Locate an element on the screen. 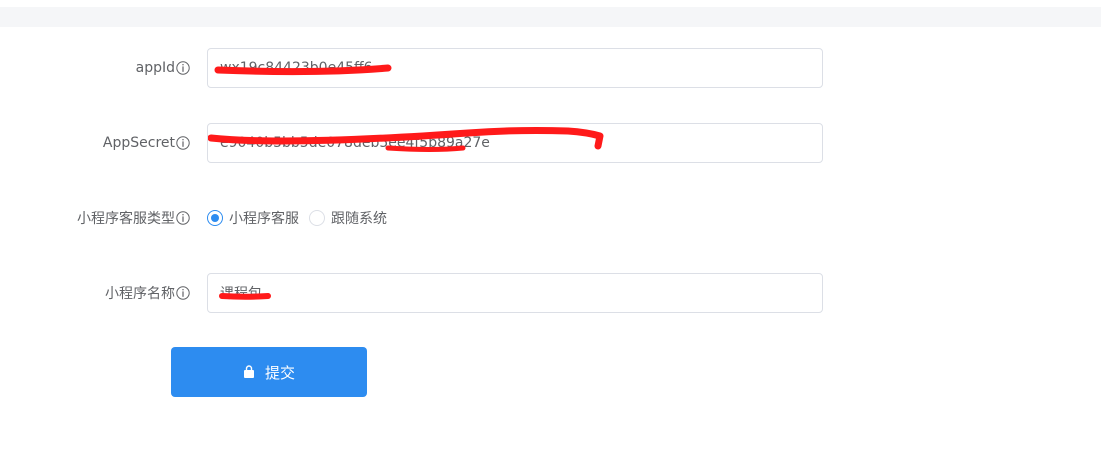 The width and height of the screenshot is (1101, 475). radio-follow-system: 跟随系统 is located at coordinates (348, 218).